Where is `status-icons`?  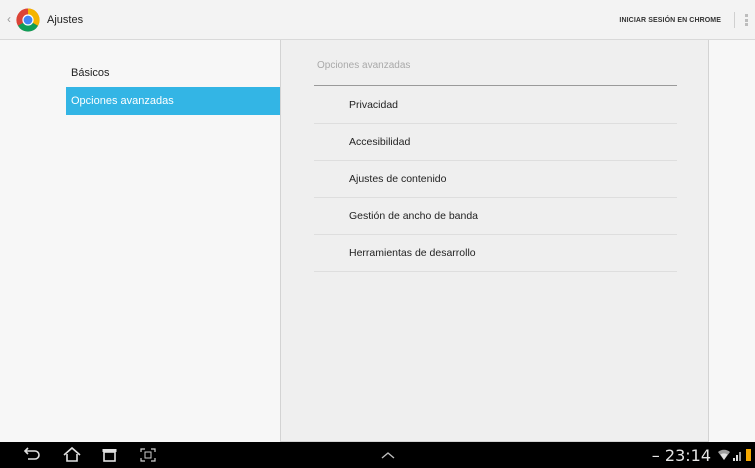 status-icons is located at coordinates (734, 455).